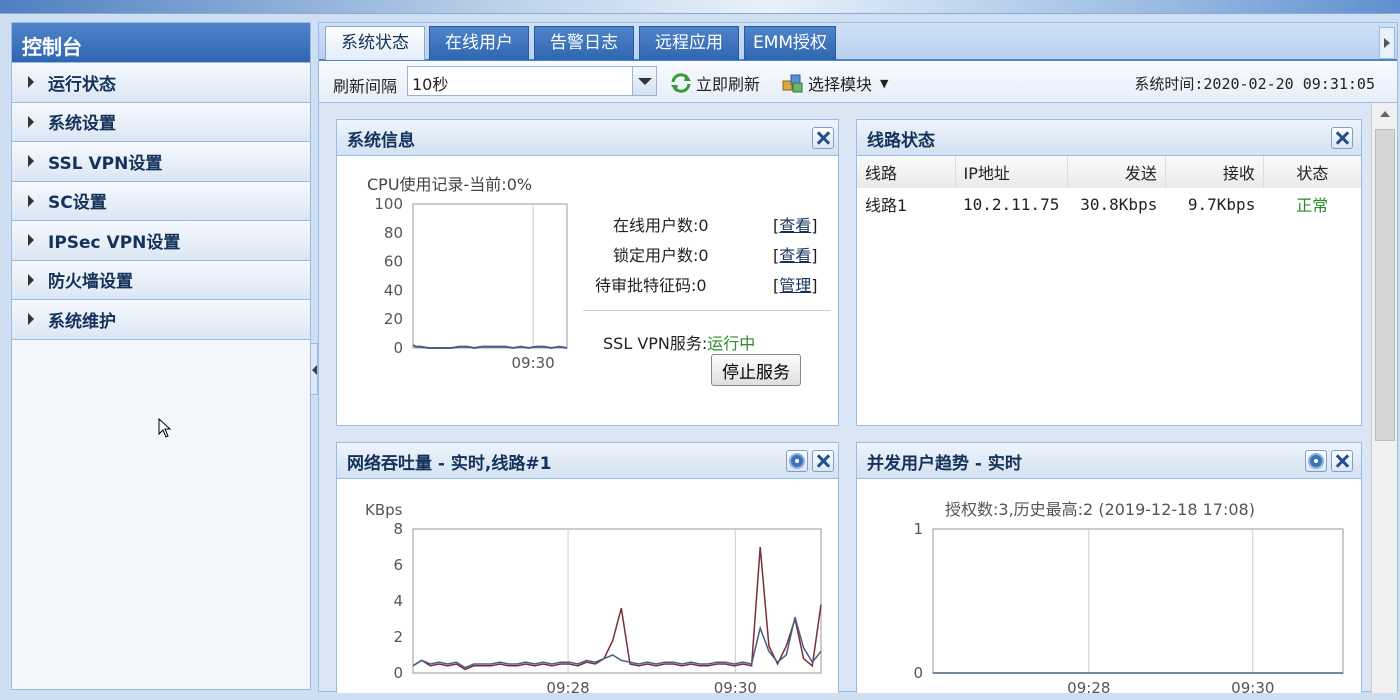 The width and height of the screenshot is (1400, 700). I want to click on pending-codes-count: 待审批特征码:0, so click(651, 285).